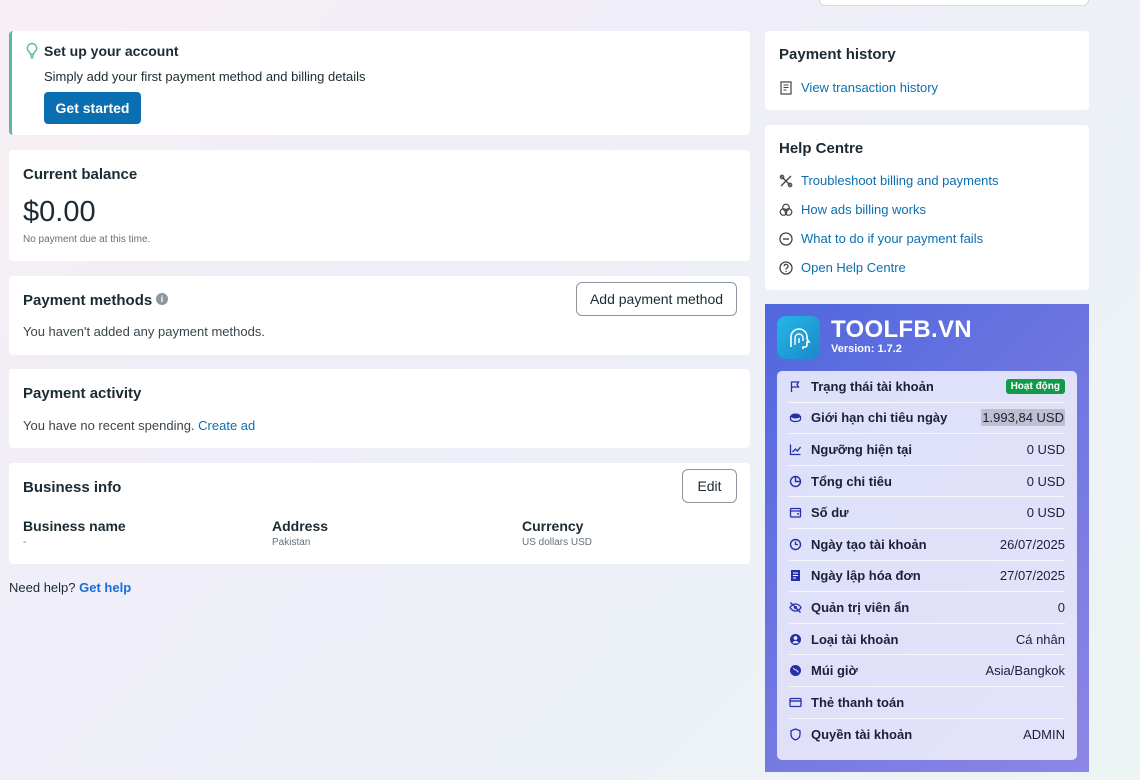  I want to click on row-payment-card: Thẻ thanh toán, so click(927, 703).